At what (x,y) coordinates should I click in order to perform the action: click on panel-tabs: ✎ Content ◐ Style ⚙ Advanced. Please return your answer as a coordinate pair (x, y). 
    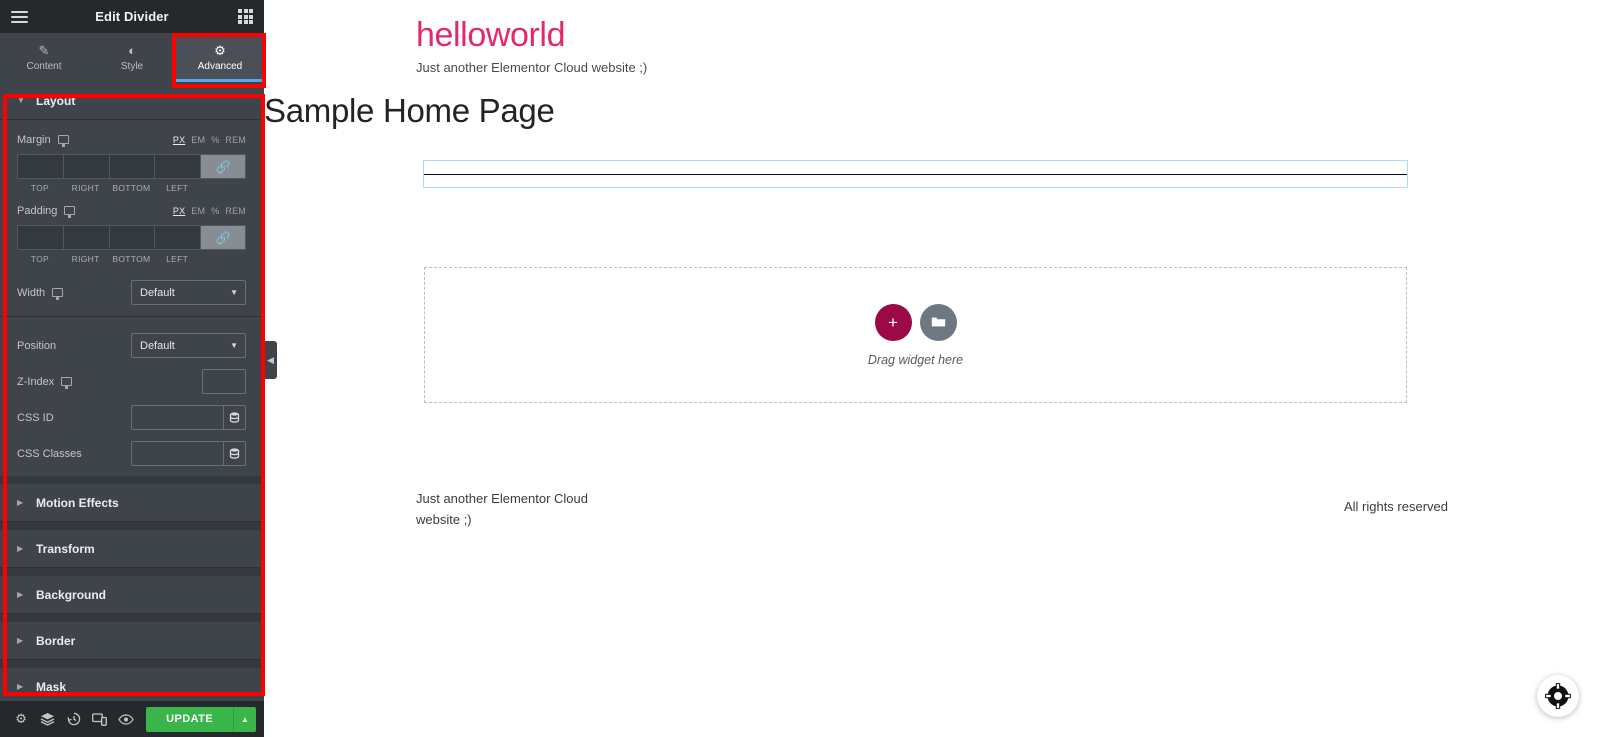
    Looking at the image, I should click on (132, 57).